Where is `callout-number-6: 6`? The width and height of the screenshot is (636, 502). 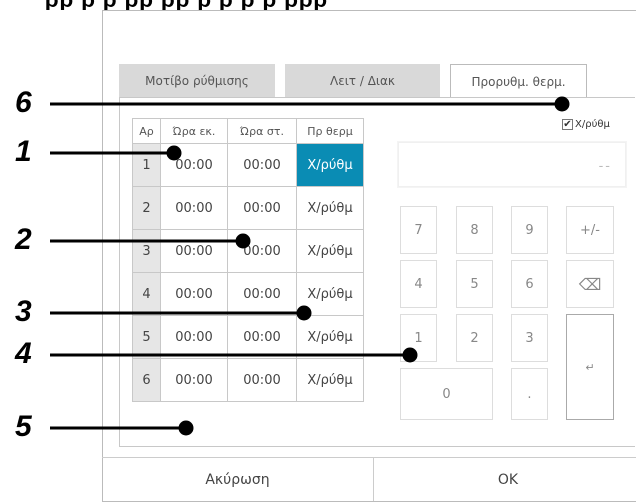 callout-number-6: 6 is located at coordinates (23, 102).